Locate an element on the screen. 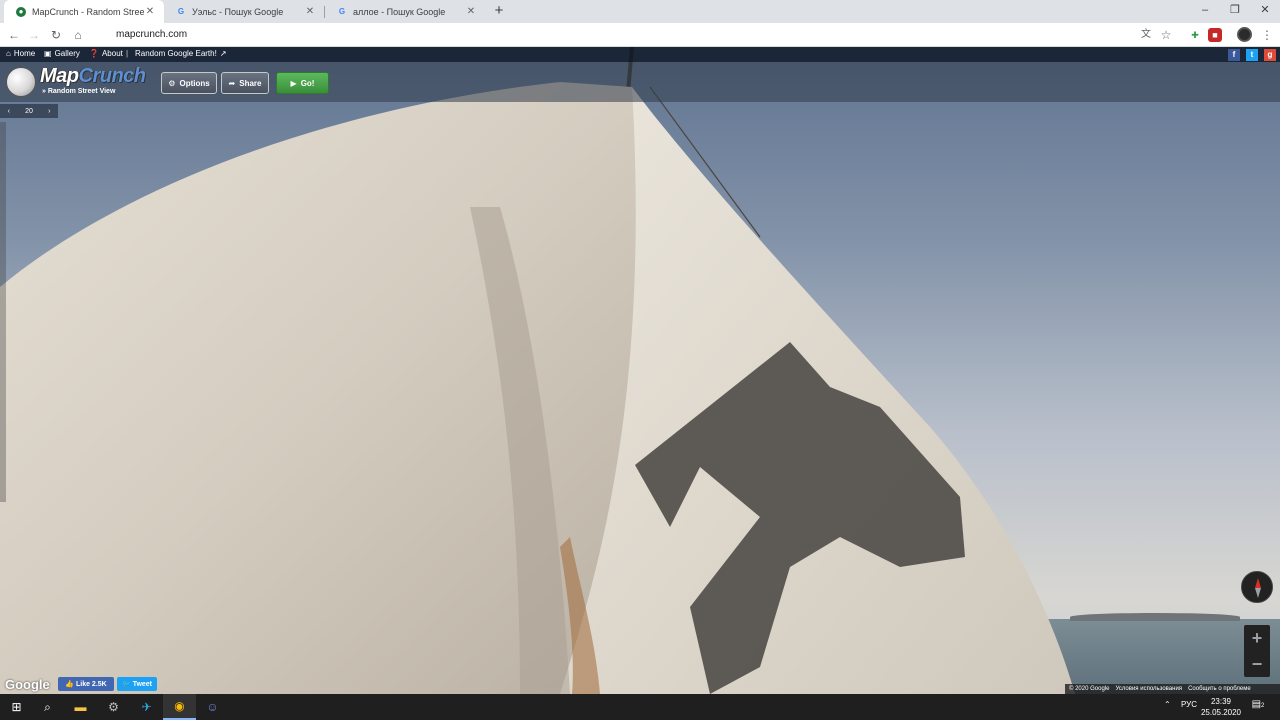 The height and width of the screenshot is (720, 1280). notification-icon: ▤ is located at coordinates (1256, 704).